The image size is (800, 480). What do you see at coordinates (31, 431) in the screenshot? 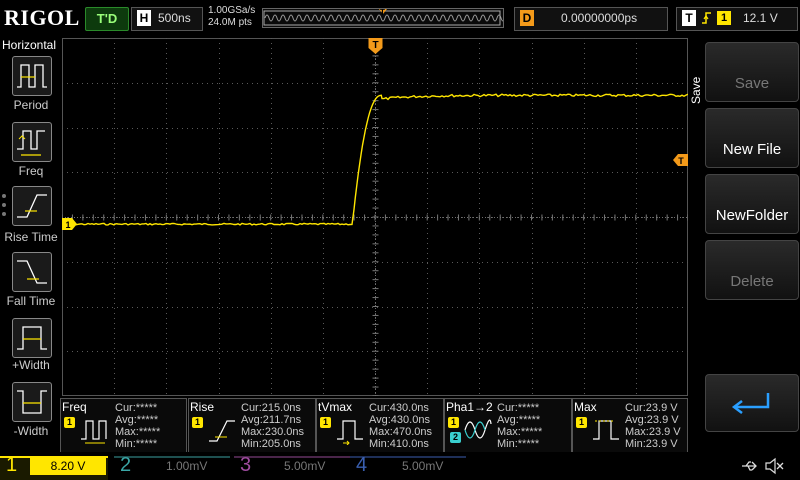
I see `negative-width-label: -Width` at bounding box center [31, 431].